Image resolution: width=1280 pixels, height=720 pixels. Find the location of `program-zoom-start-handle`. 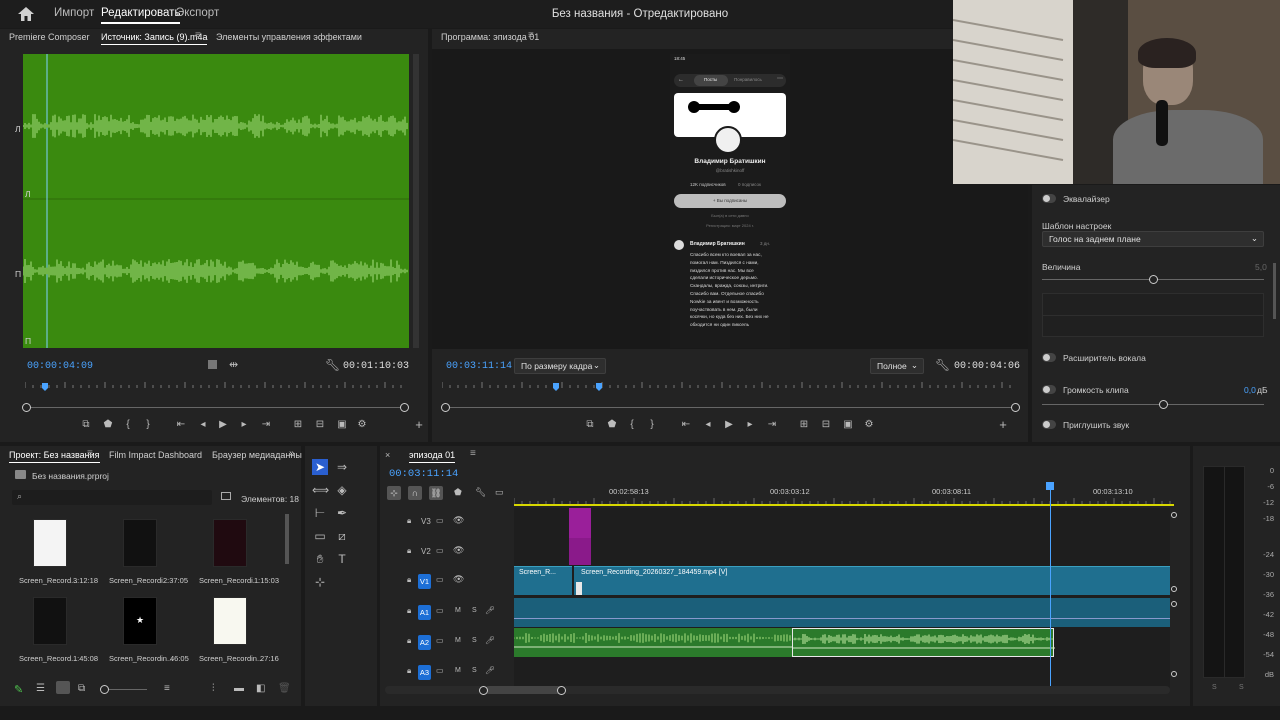

program-zoom-start-handle is located at coordinates (445, 407).